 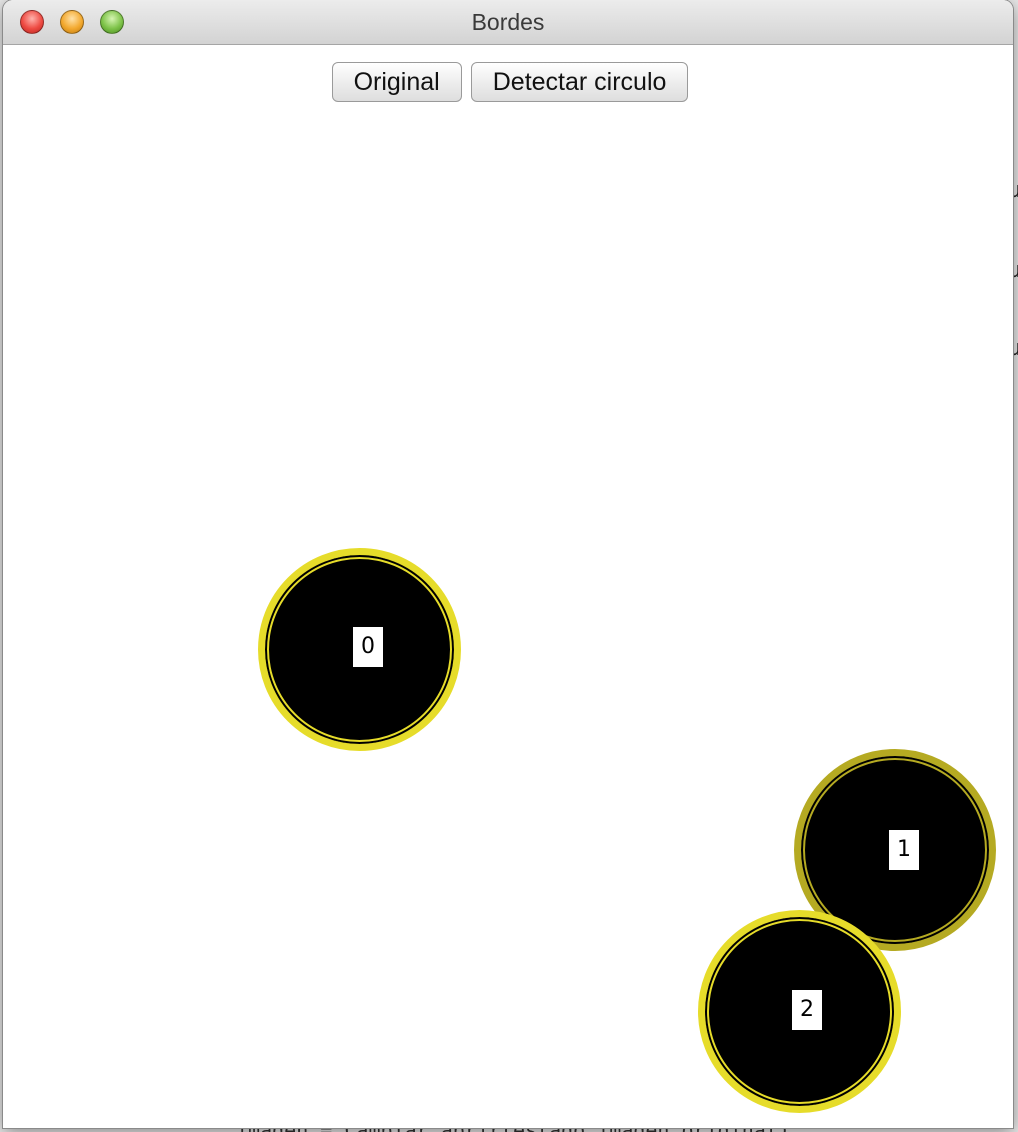 I want to click on circle-label-1: 1, so click(x=904, y=850).